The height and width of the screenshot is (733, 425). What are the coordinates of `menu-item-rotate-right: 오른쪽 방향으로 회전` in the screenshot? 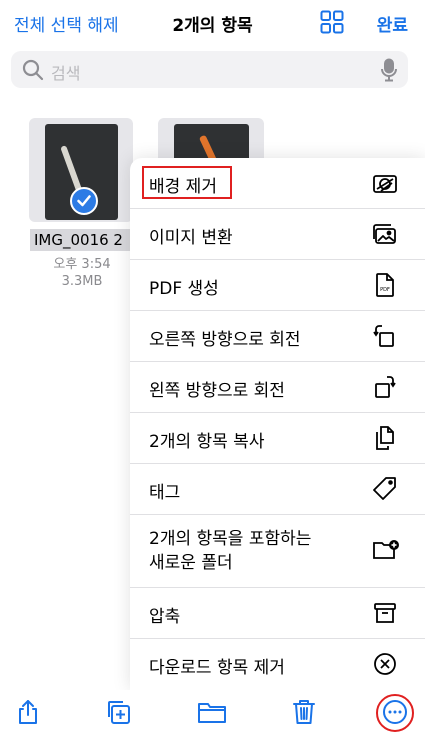 It's located at (277, 336).